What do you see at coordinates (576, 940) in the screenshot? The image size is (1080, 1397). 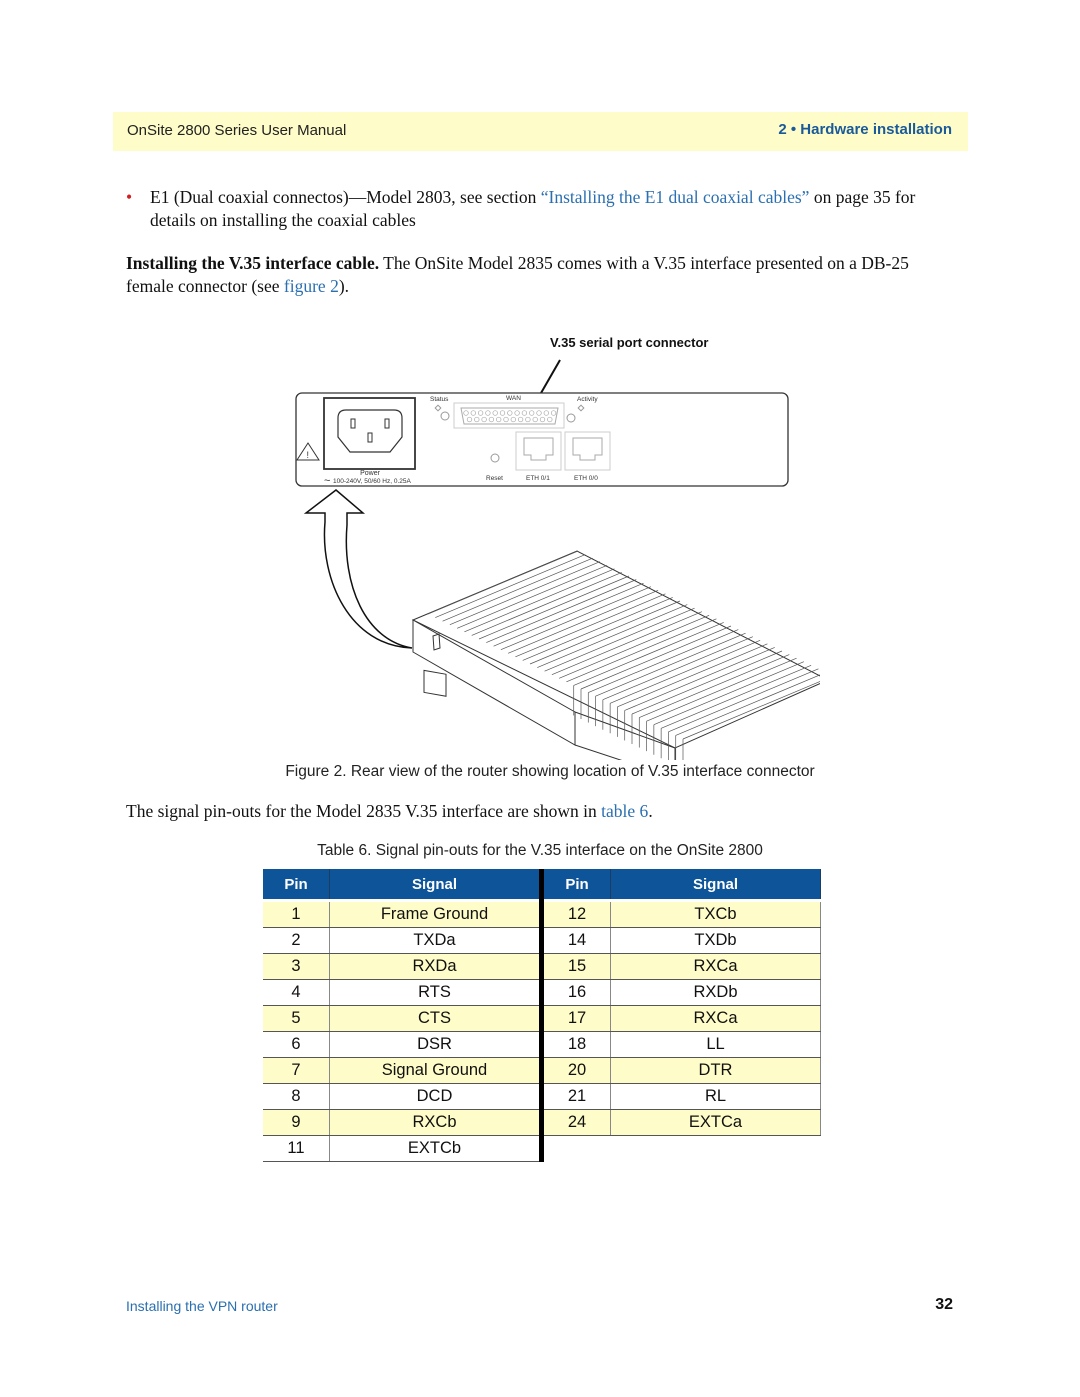 I see `pin-cell: 14` at bounding box center [576, 940].